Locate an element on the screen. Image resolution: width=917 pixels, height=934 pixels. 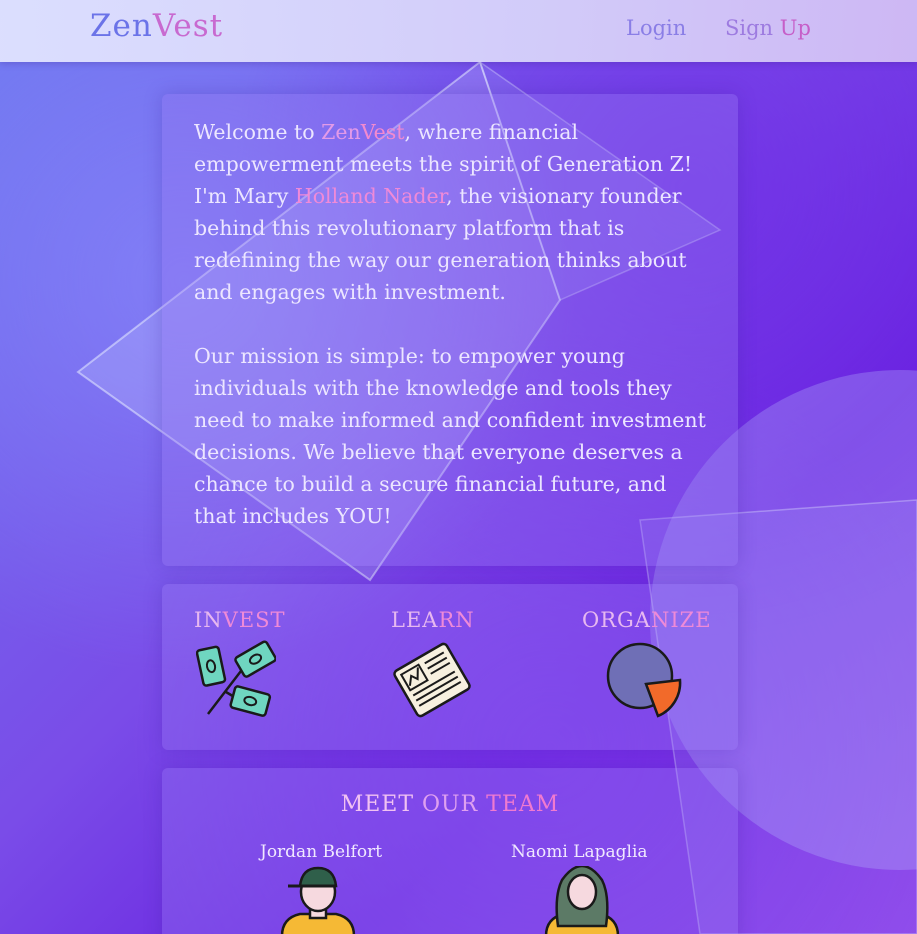
feature-title-part: NIZE is located at coordinates (681, 620).